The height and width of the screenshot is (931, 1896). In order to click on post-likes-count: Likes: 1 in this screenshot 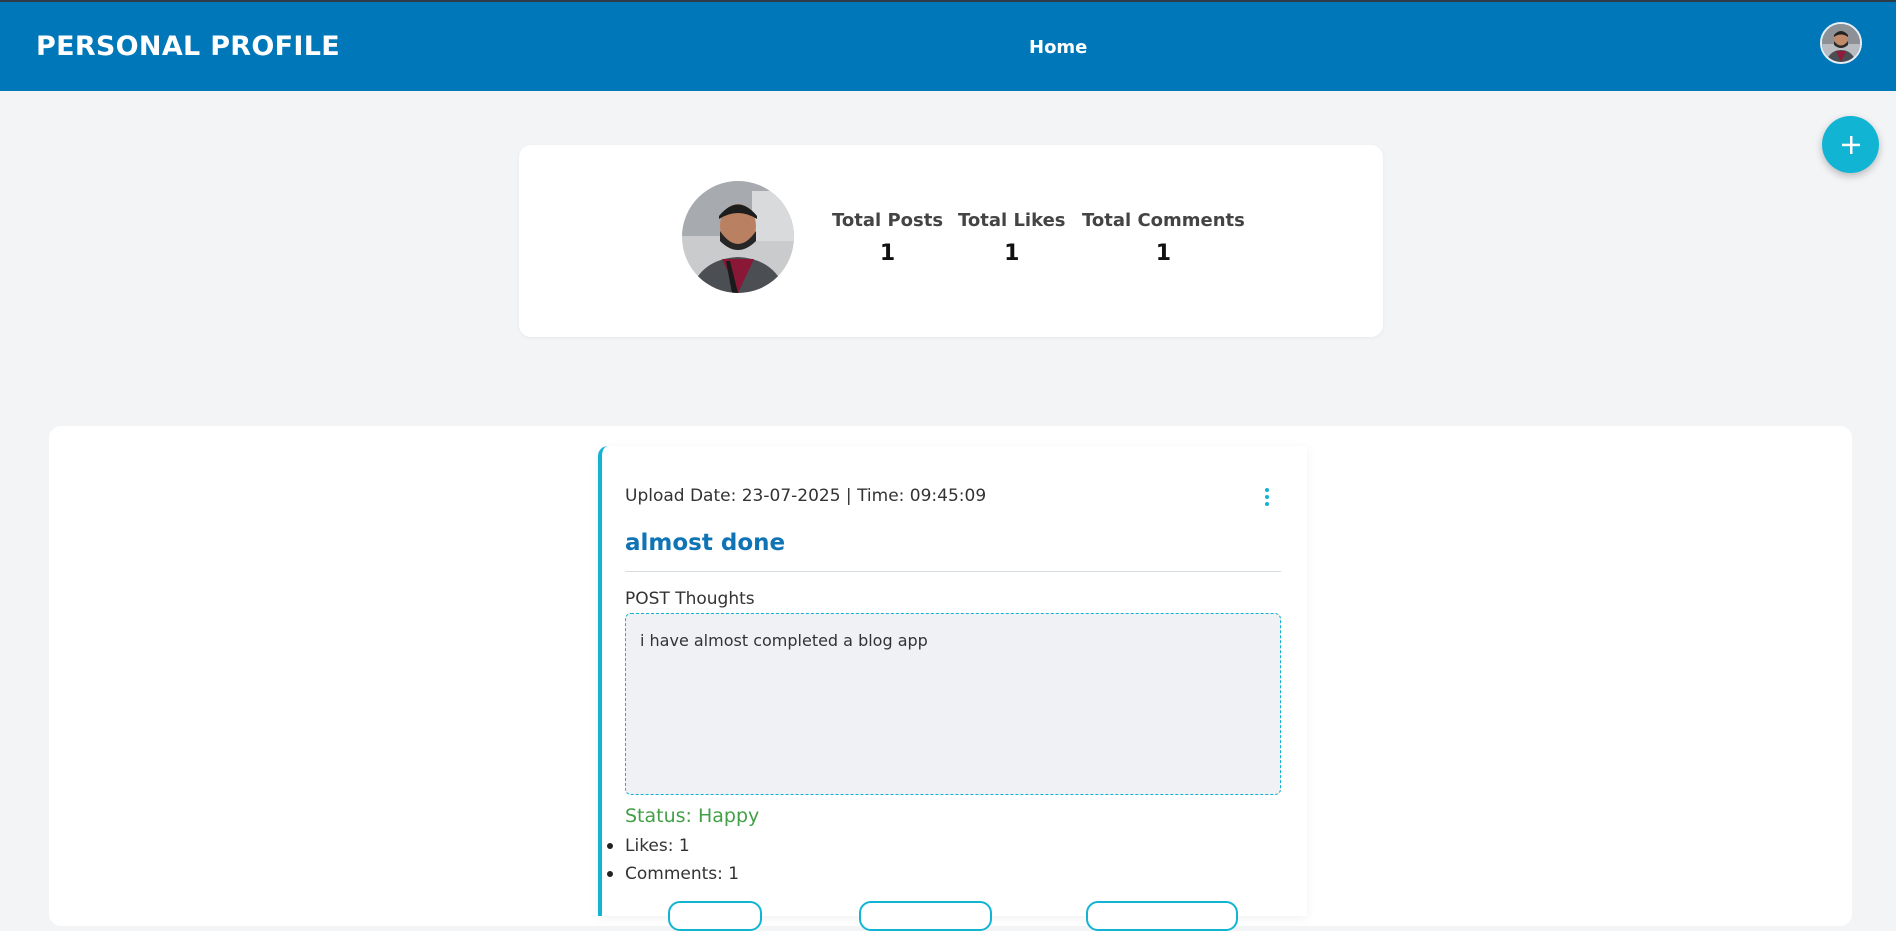, I will do `click(672, 849)`.